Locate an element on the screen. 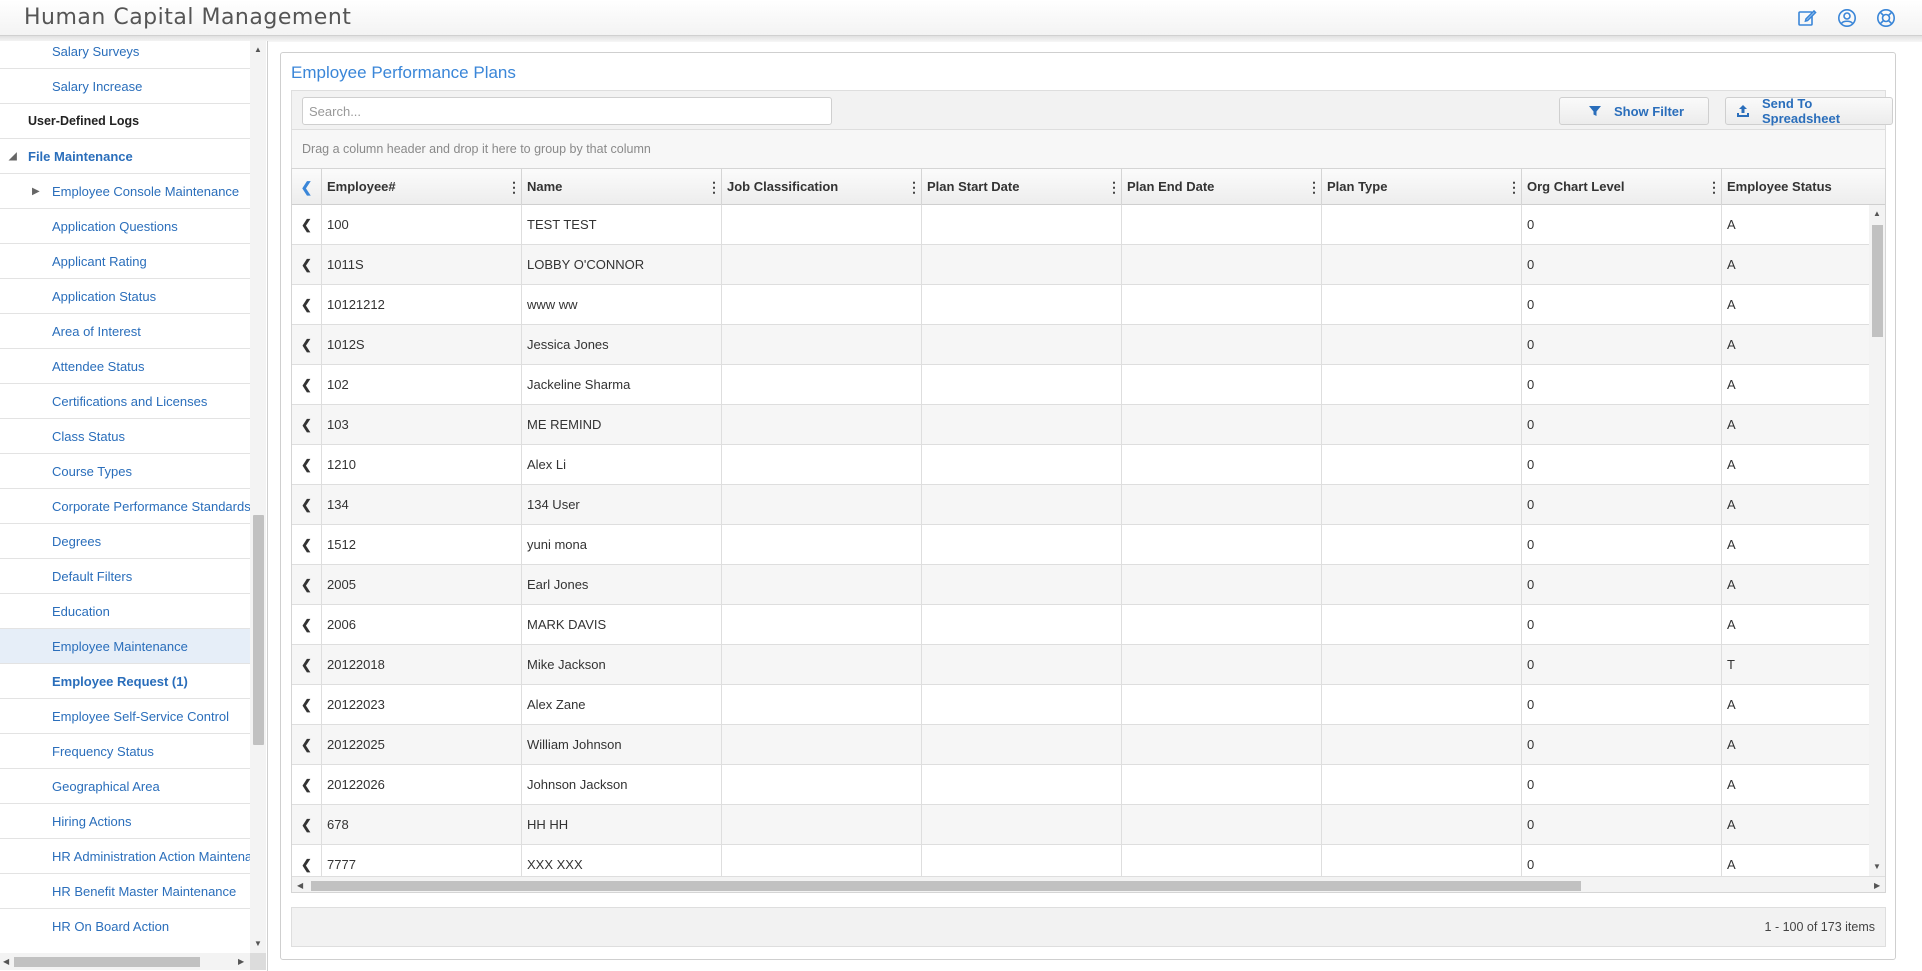  table-row: ❮ 20122026 Johnson Jackson 0 A is located at coordinates (1088, 785).